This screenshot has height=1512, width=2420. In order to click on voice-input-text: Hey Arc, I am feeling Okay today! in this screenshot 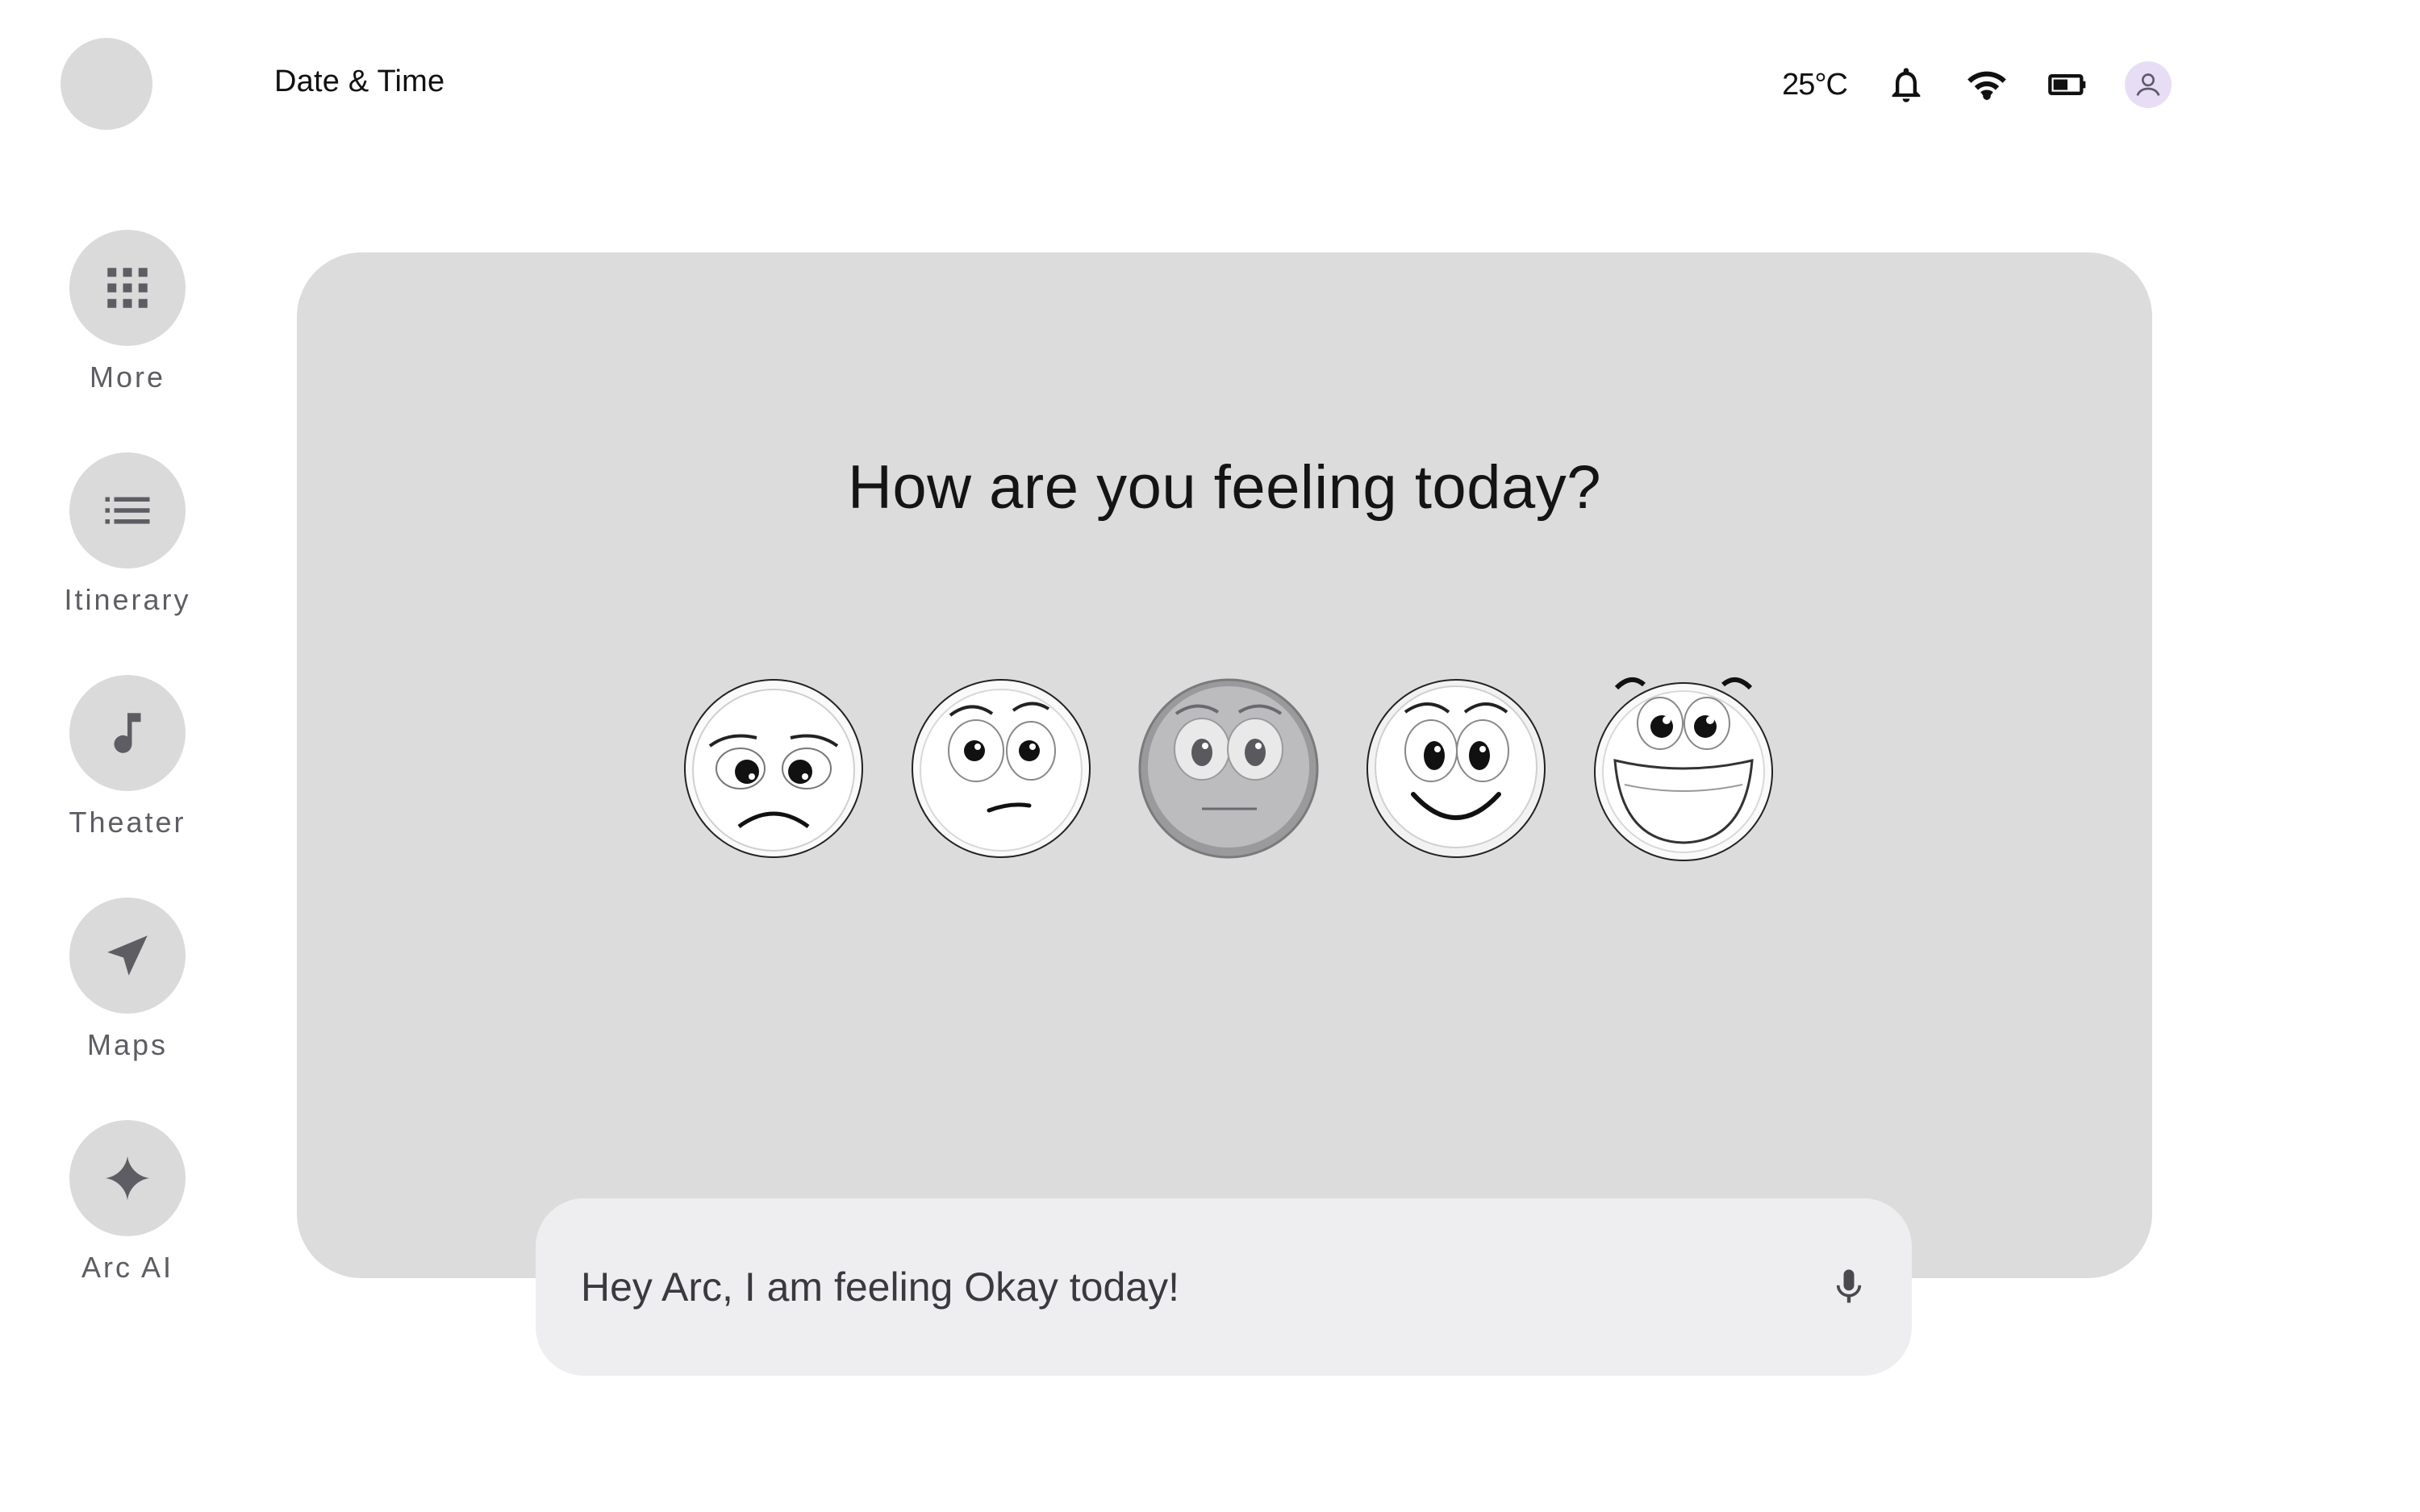, I will do `click(1202, 1287)`.